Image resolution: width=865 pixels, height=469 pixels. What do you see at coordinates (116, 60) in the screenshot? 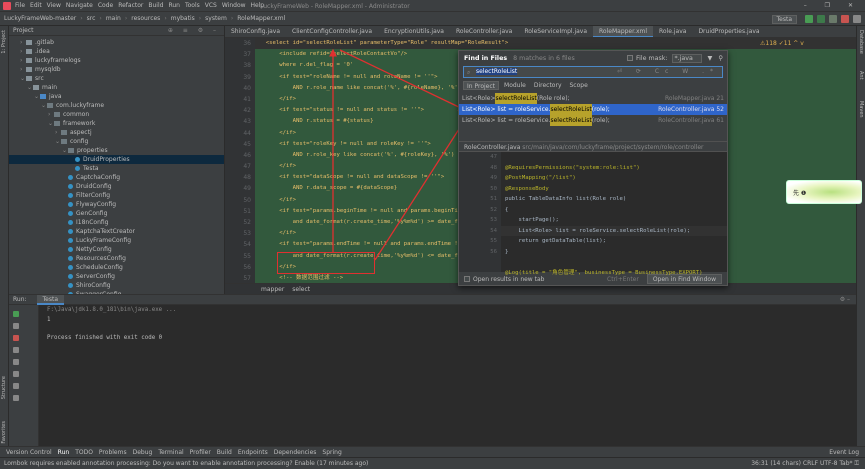
I see `tree-node: › luckyframelogs` at bounding box center [116, 60].